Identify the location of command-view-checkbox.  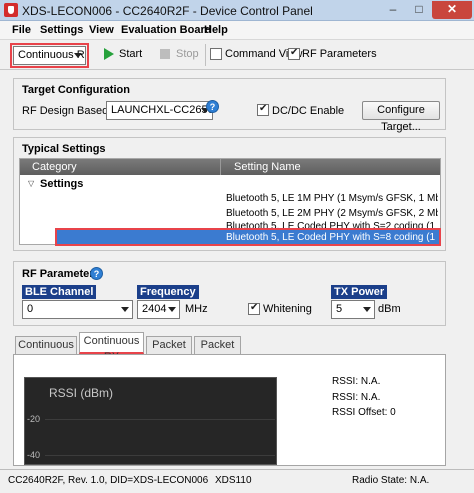
(216, 54).